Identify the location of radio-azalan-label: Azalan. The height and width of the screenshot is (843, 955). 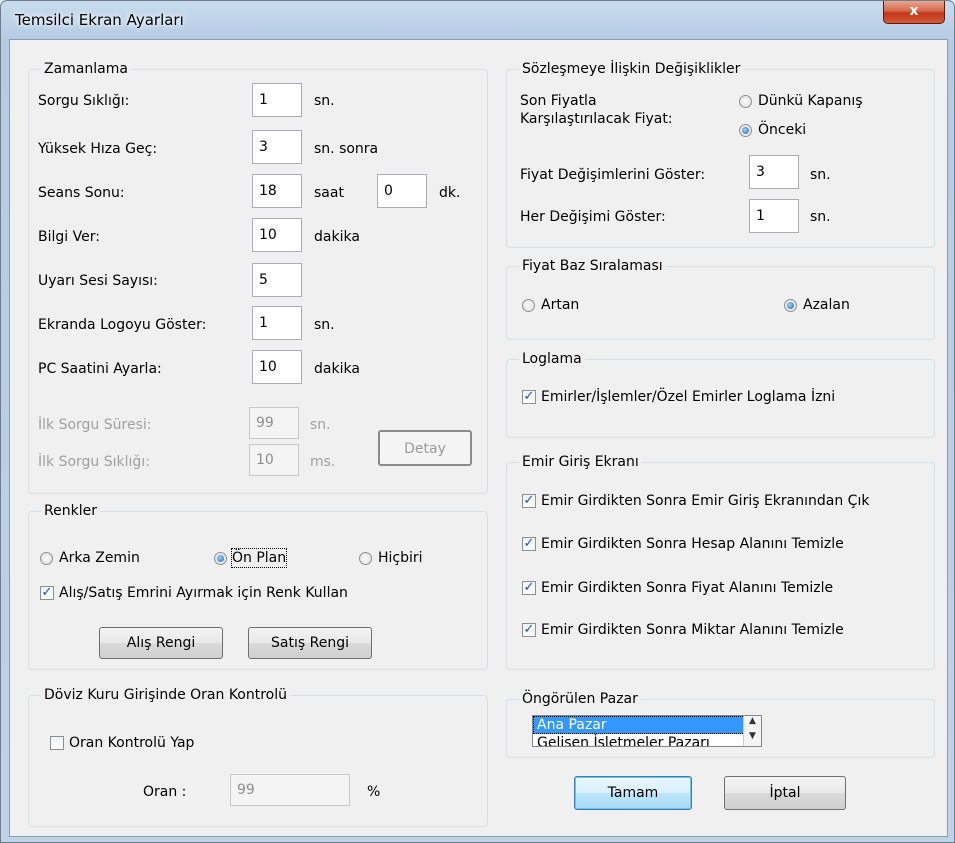
(826, 305).